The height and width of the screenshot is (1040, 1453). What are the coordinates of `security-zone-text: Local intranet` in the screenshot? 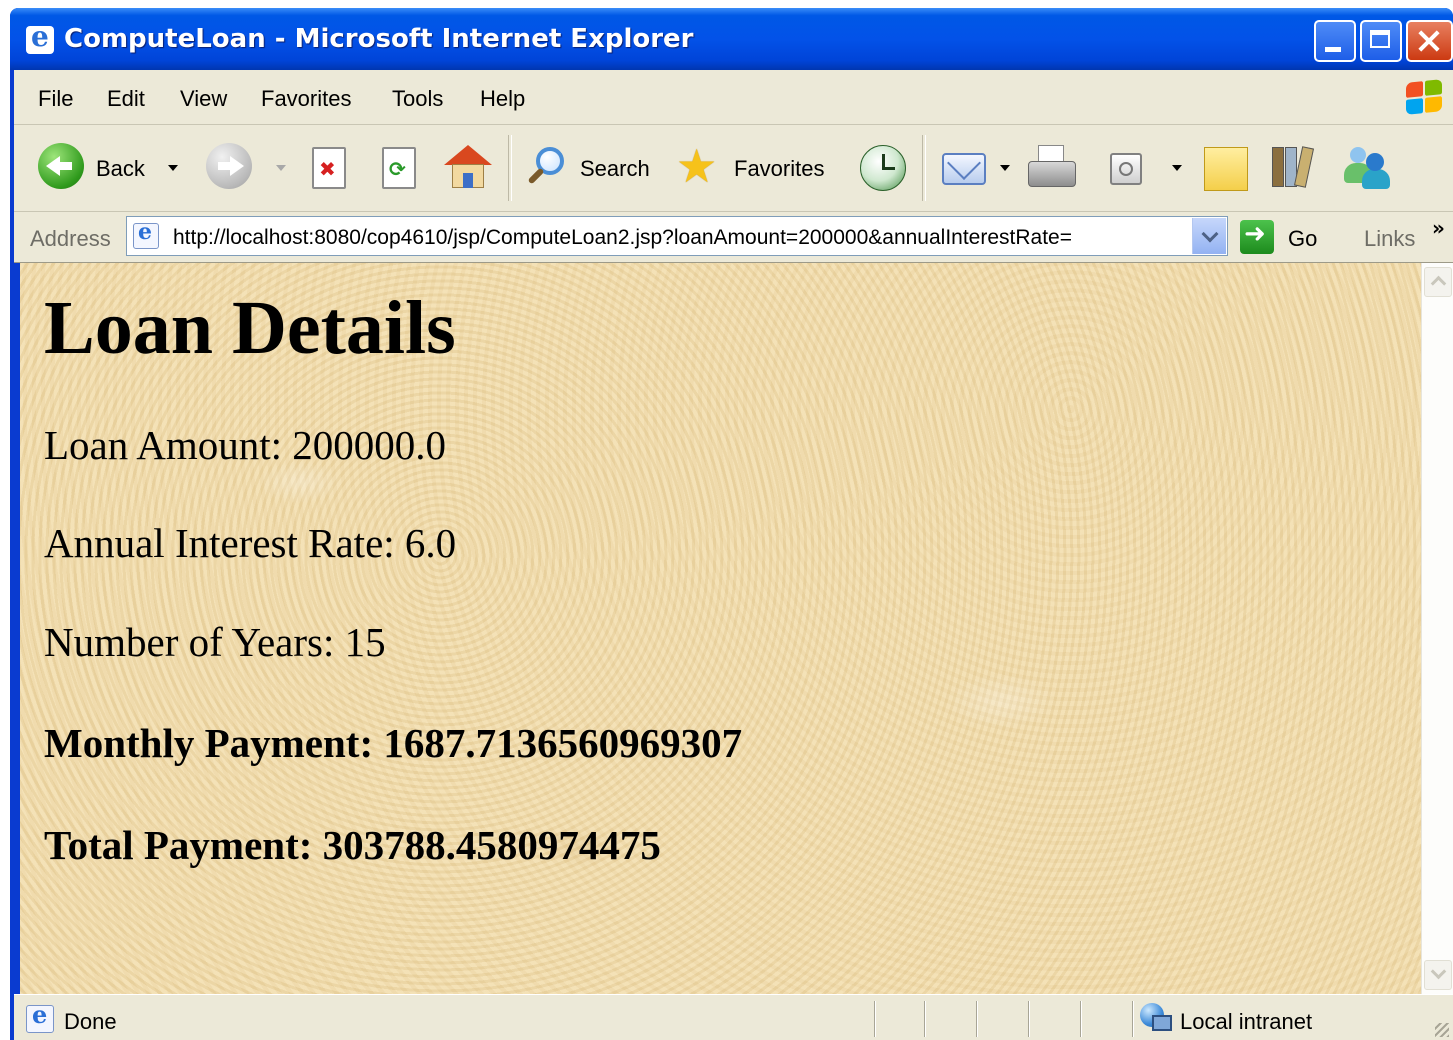 It's located at (1246, 1021).